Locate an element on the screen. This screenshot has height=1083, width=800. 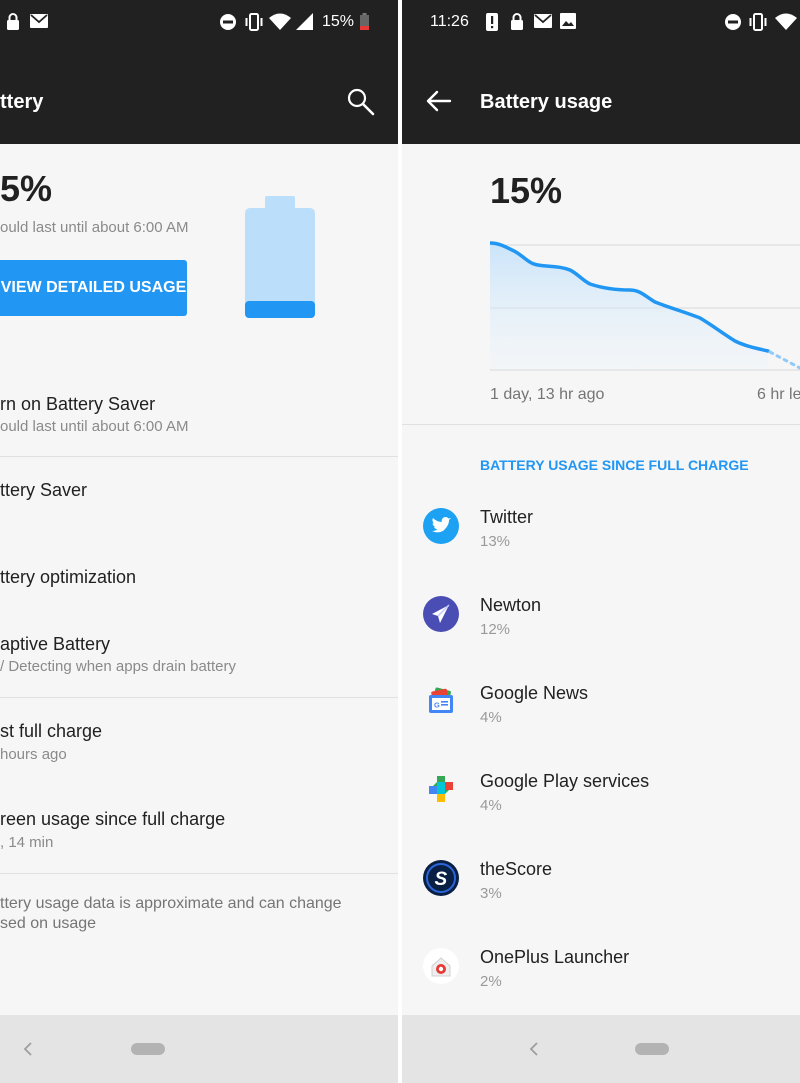
adaptive-battery-title: aptive Battery is located at coordinates (55, 644).